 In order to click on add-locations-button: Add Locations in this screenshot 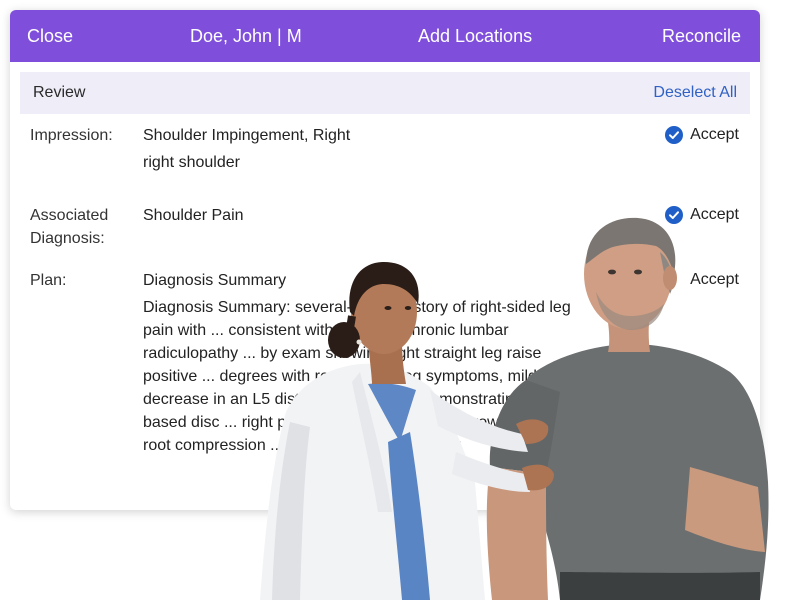, I will do `click(475, 36)`.